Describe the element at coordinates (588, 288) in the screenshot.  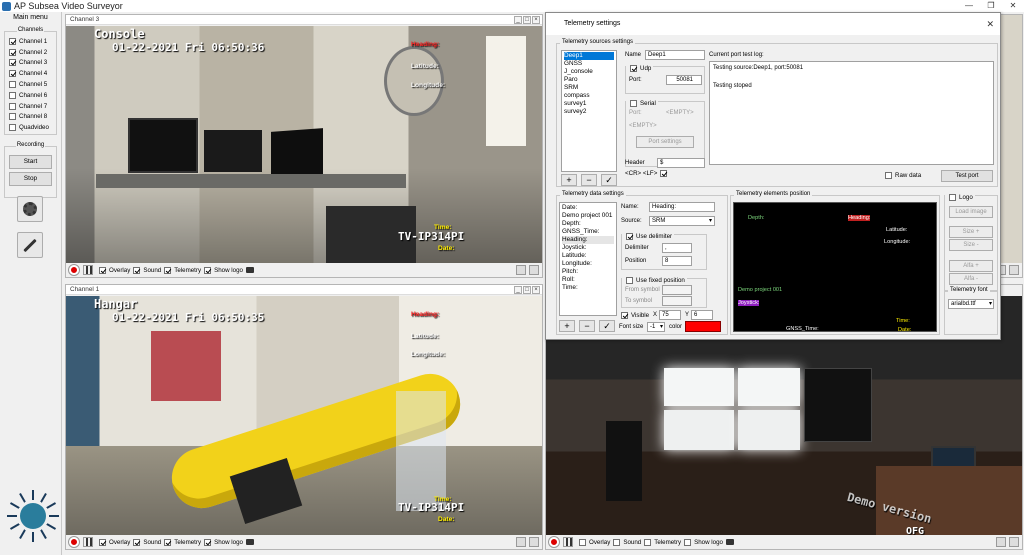
I see `list-item: Time:` at that location.